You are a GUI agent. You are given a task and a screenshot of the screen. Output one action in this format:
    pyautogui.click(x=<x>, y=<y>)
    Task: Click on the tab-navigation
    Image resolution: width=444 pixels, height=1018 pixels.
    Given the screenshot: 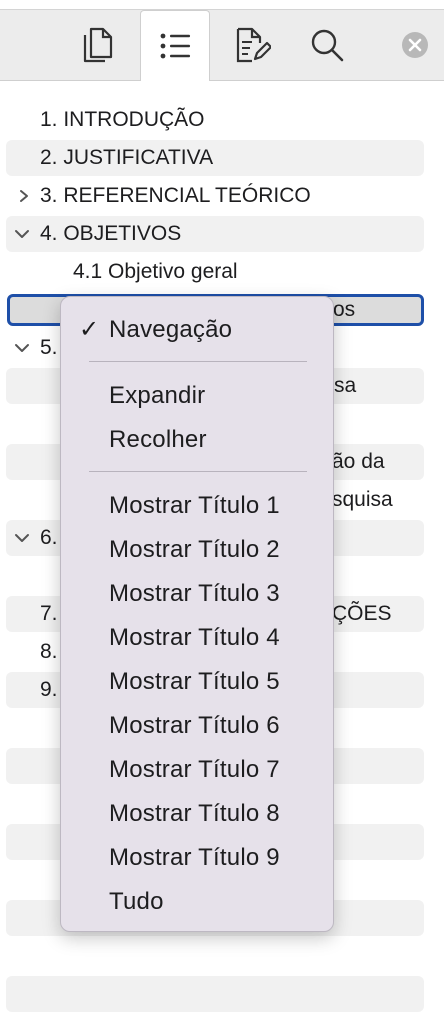 What is the action you would take?
    pyautogui.click(x=175, y=45)
    